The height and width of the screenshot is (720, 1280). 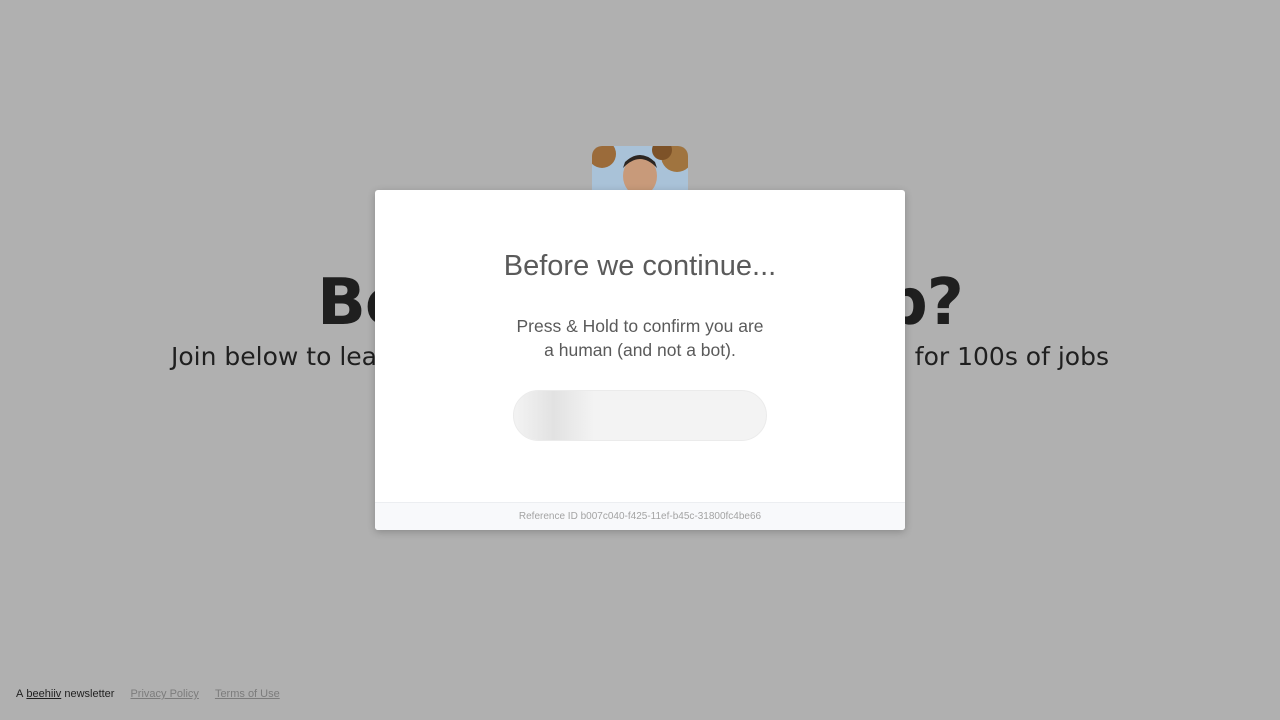 I want to click on instructions-line-2: a human (and not a bot)., so click(x=640, y=350).